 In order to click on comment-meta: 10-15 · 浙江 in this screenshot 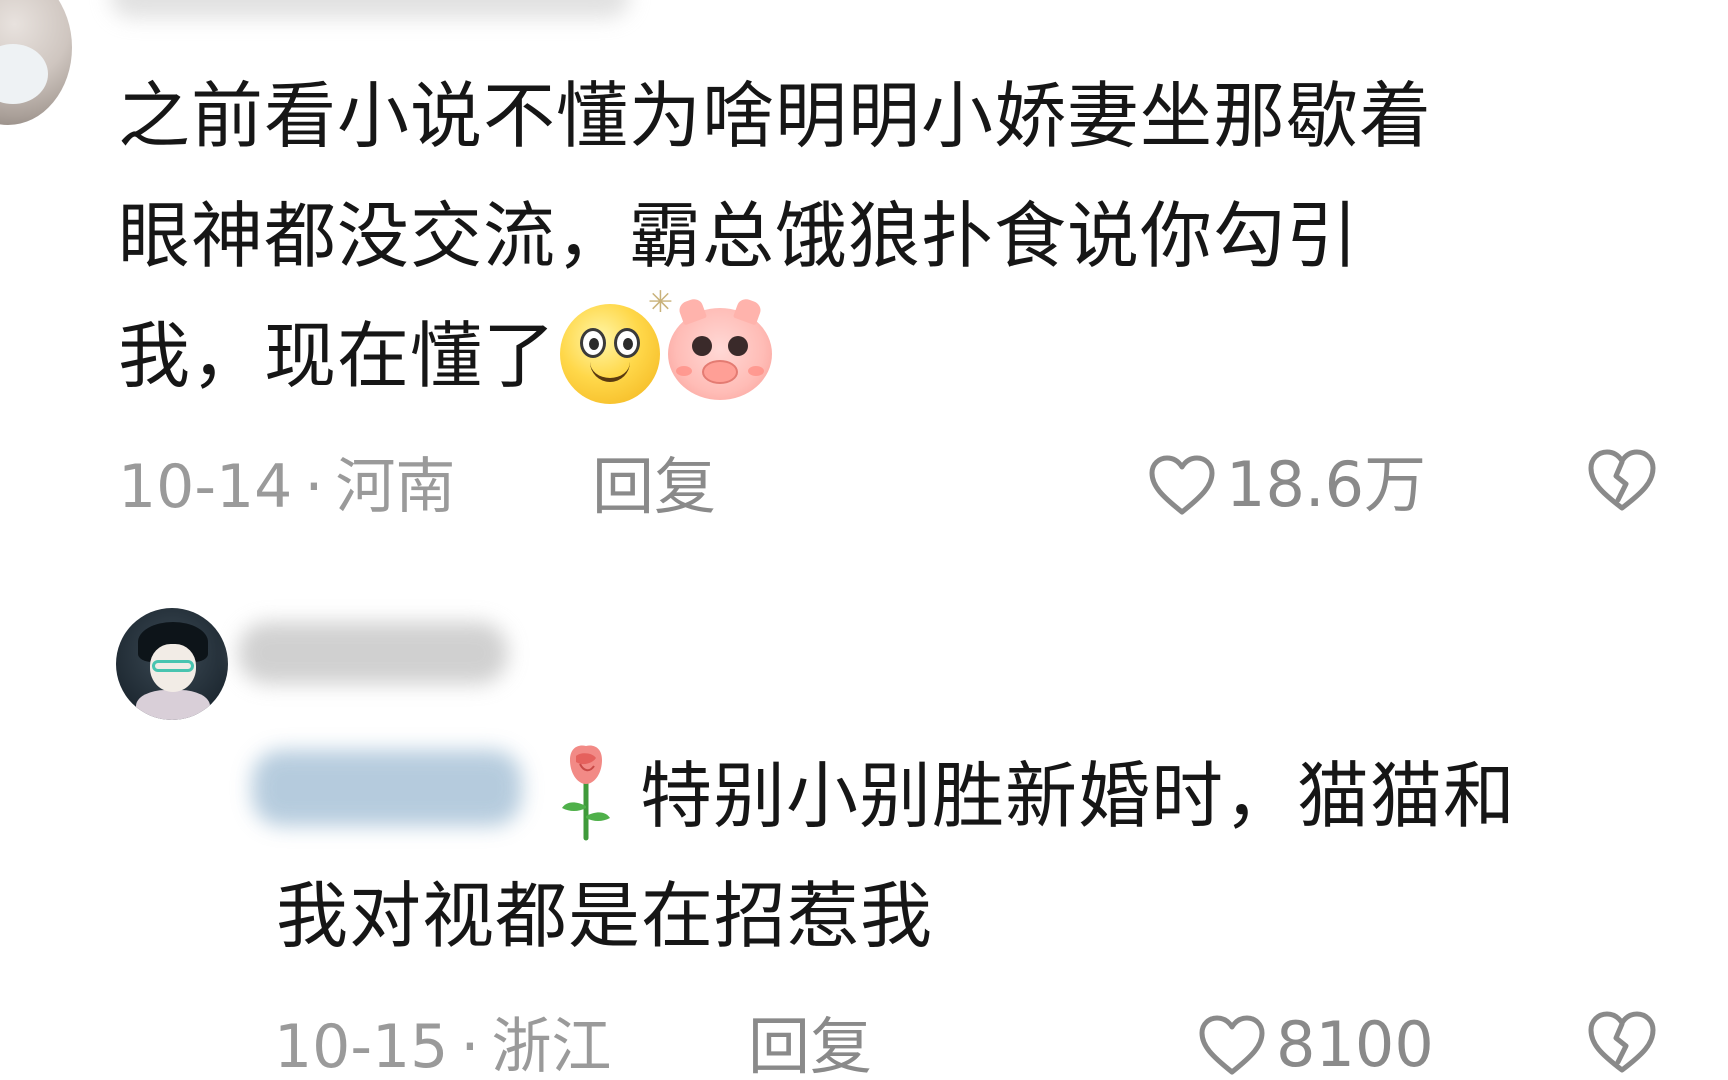, I will do `click(442, 1046)`.